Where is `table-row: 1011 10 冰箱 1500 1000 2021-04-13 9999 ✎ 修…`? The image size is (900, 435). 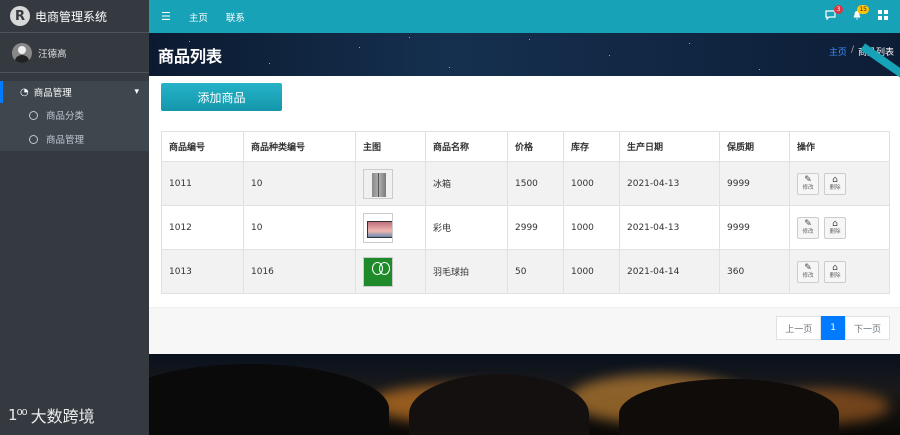 table-row: 1011 10 冰箱 1500 1000 2021-04-13 9999 ✎ 修… is located at coordinates (525, 183).